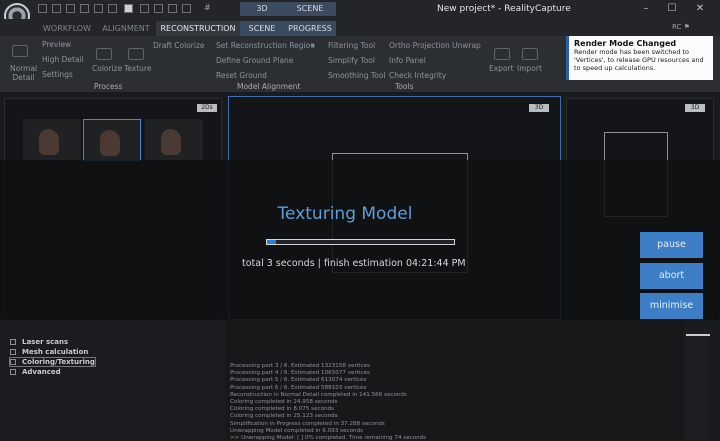 This screenshot has height=441, width=720. Describe the element at coordinates (24, 68) in the screenshot. I see `normal-detail-label-1: Normal` at that location.